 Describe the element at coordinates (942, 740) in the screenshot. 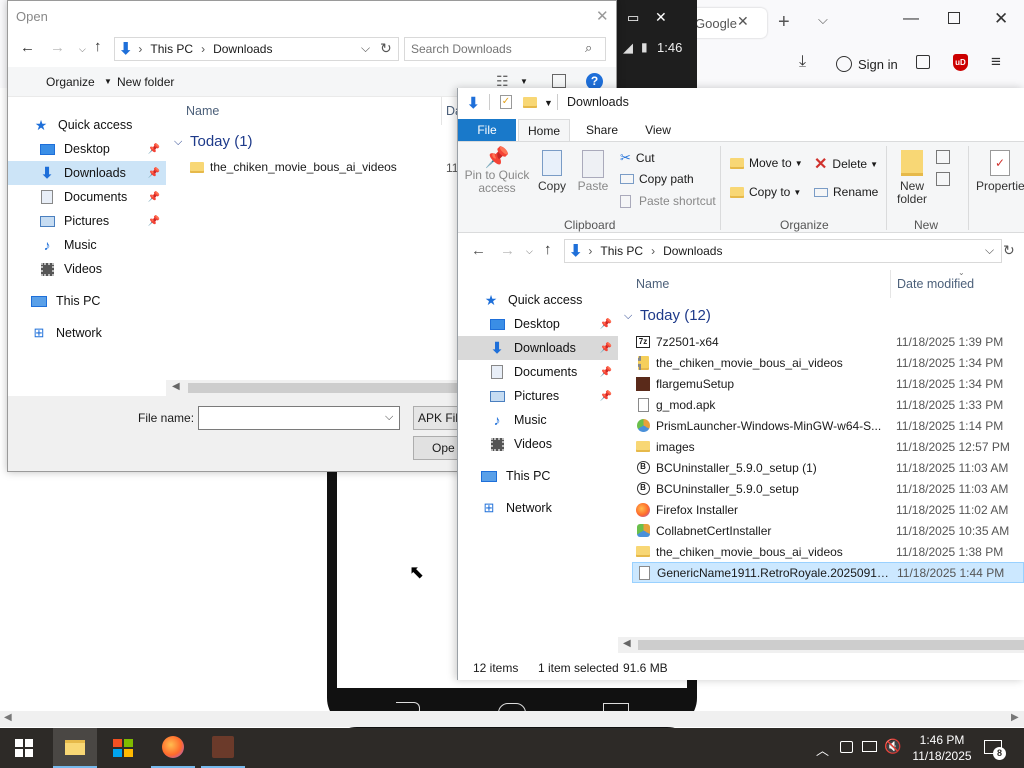

I see `clock-time: 1:46 PM` at that location.